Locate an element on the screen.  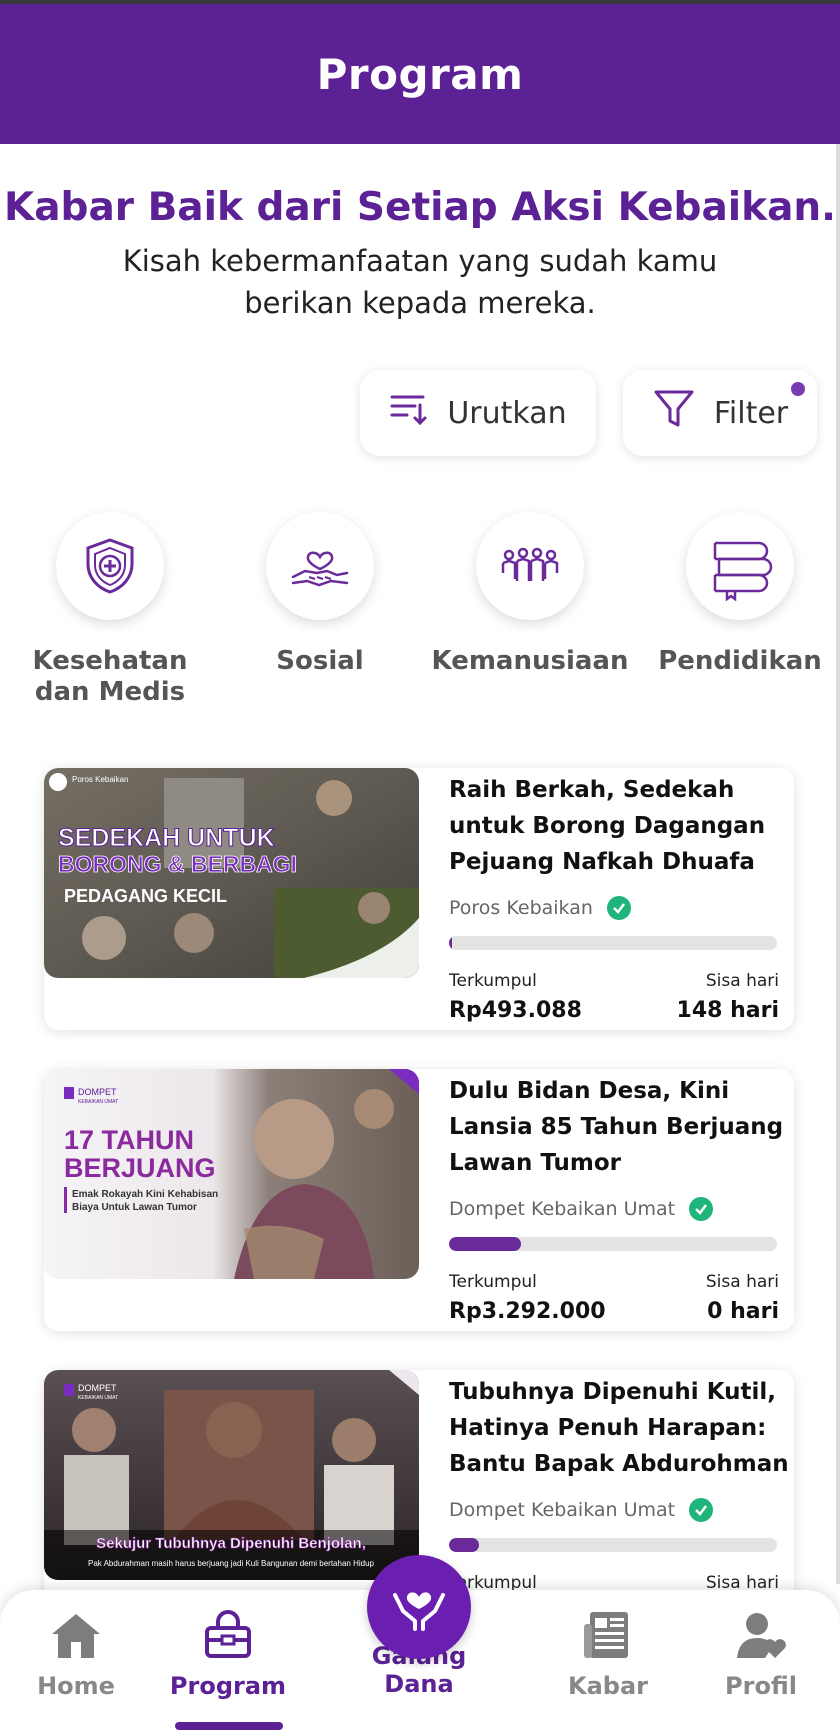
people-icon is located at coordinates (530, 566).